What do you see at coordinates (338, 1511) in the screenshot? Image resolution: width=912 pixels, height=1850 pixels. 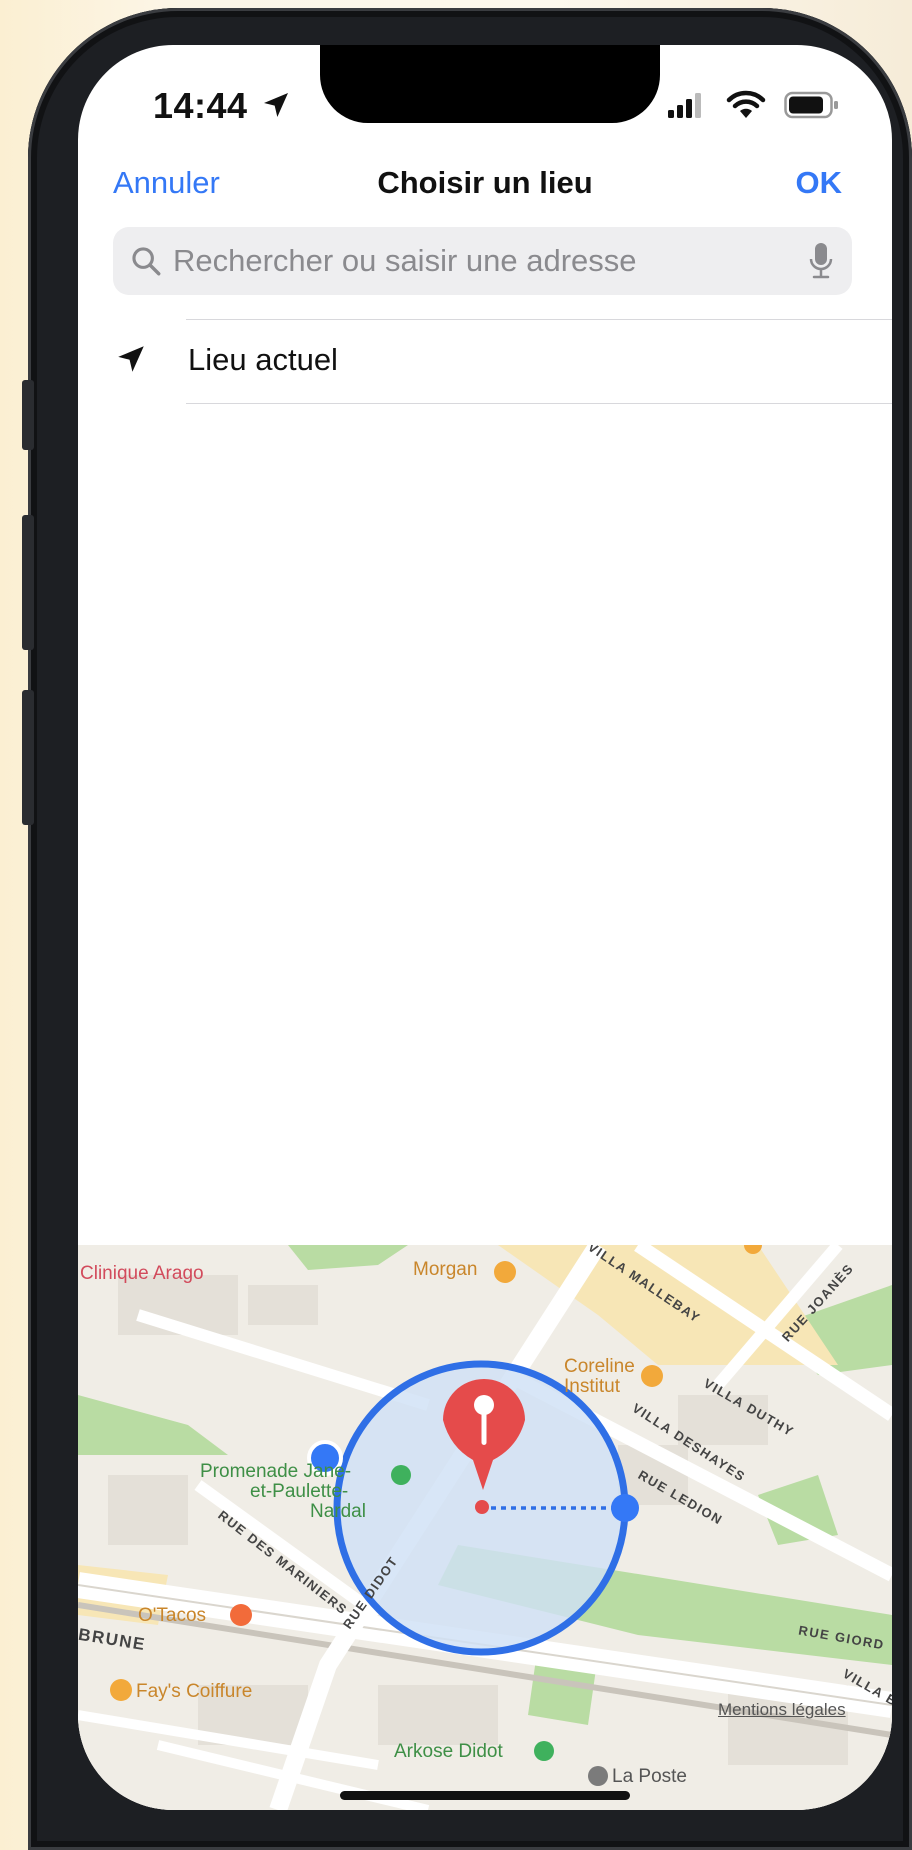 I see `poi-label: Nardal` at bounding box center [338, 1511].